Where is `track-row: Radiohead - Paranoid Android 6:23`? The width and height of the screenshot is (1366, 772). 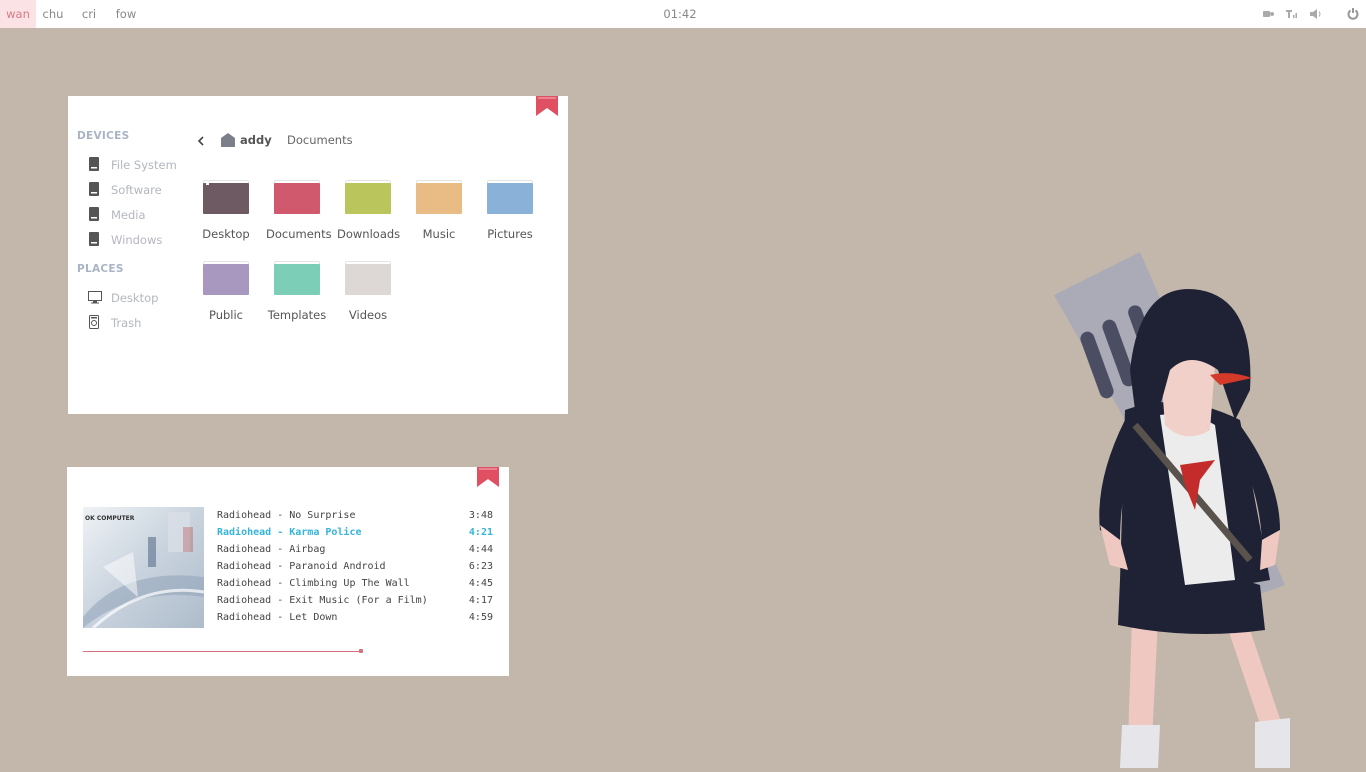
track-row: Radiohead - Paranoid Android 6:23 is located at coordinates (355, 566).